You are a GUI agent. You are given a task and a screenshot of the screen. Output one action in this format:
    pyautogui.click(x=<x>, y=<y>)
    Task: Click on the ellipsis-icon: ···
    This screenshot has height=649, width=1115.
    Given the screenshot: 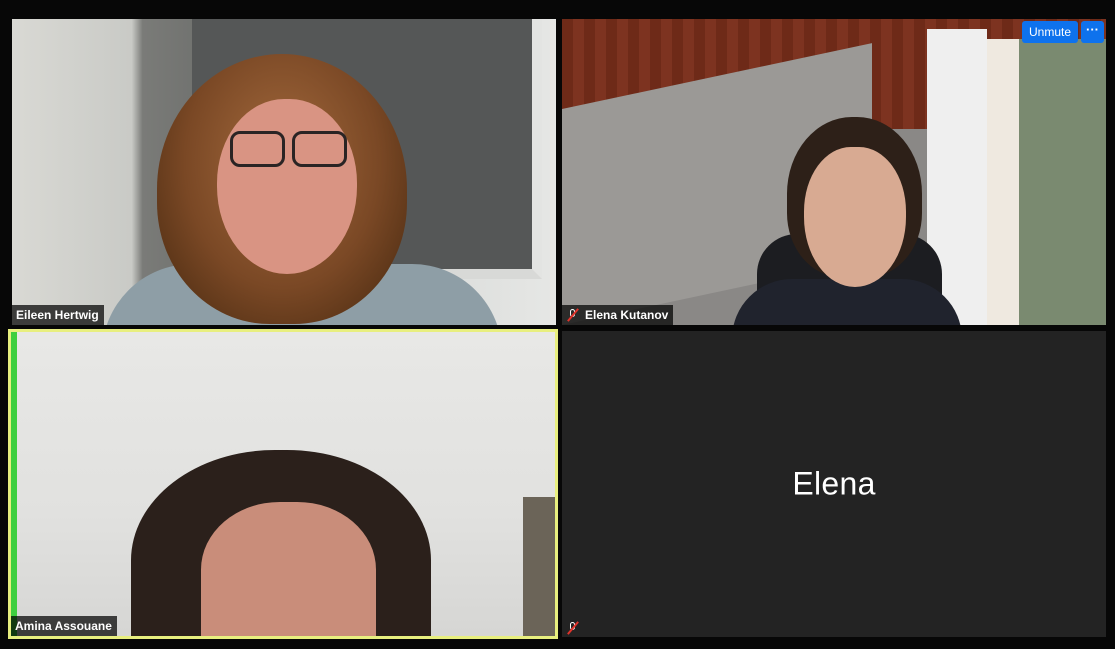 What is the action you would take?
    pyautogui.click(x=1092, y=29)
    